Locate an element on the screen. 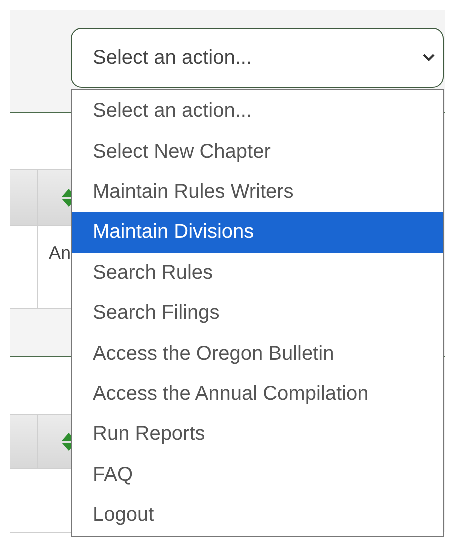  table-cell-text: An is located at coordinates (60, 253).